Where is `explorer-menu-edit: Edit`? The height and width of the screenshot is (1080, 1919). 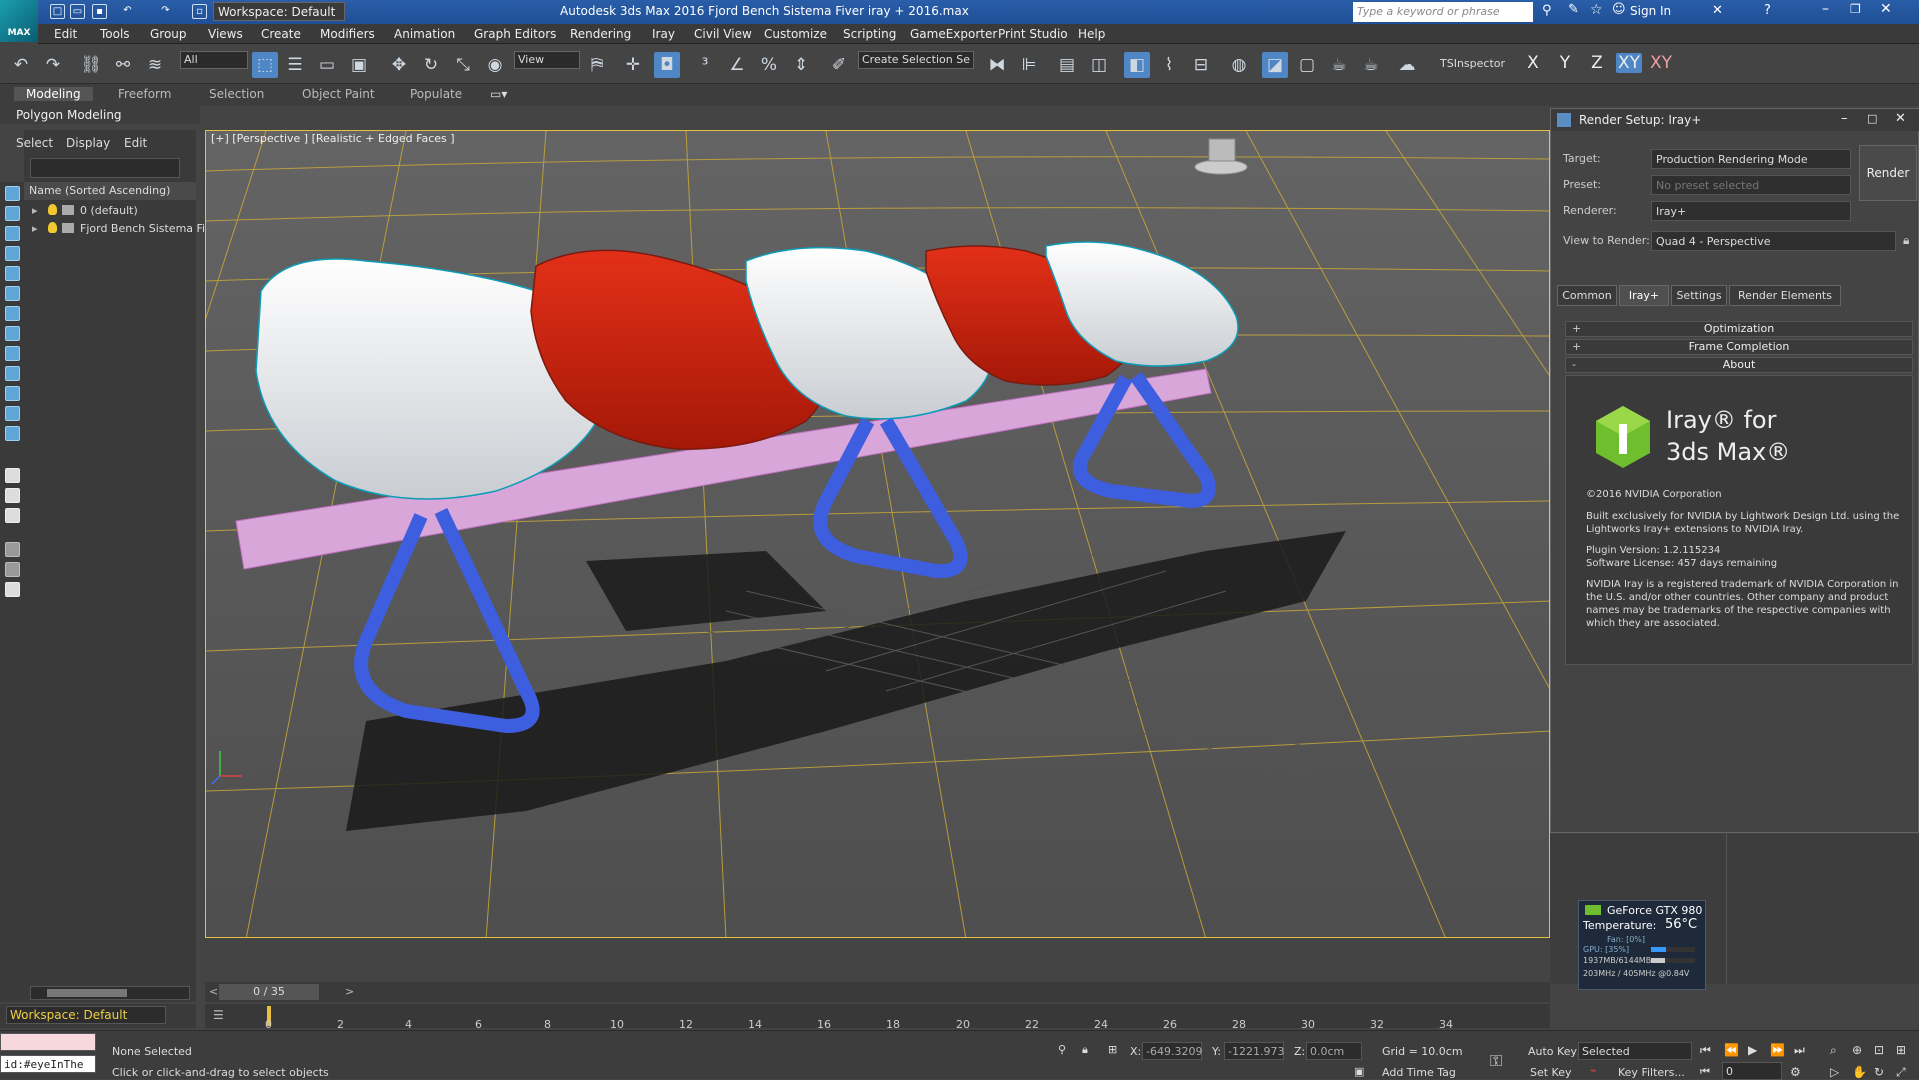 explorer-menu-edit: Edit is located at coordinates (135, 143).